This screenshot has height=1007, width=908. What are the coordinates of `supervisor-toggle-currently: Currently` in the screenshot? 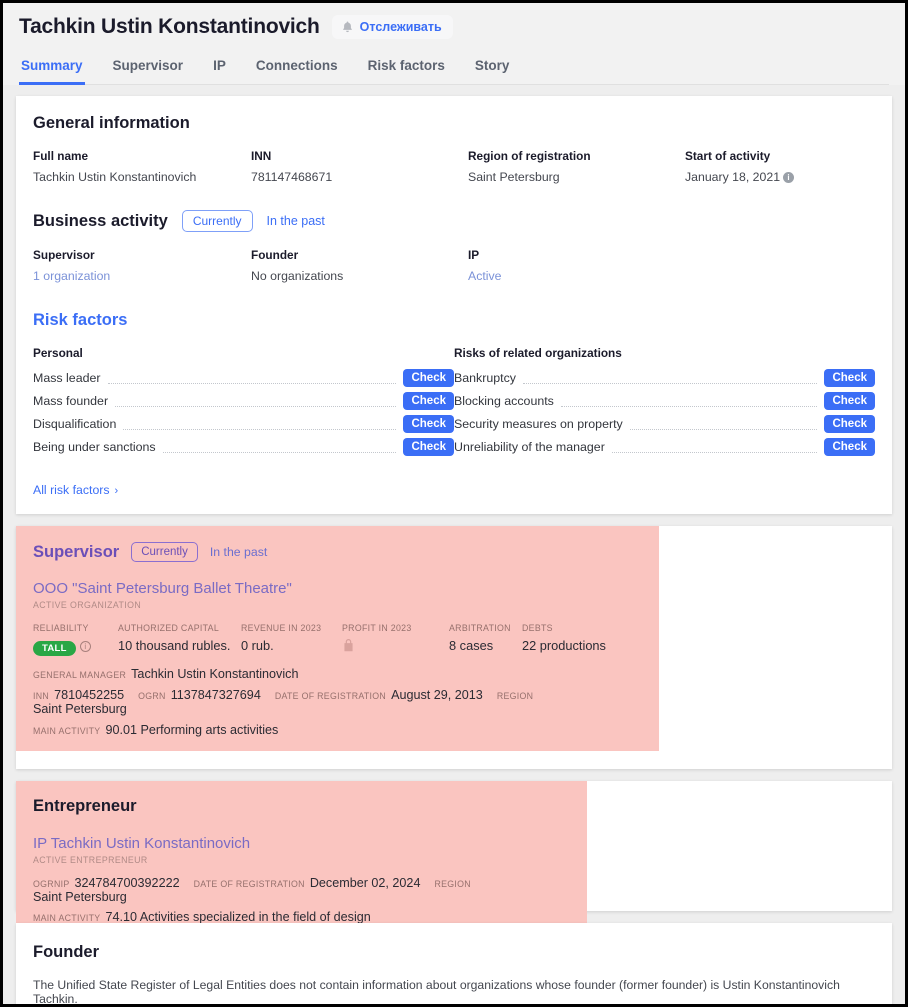 It's located at (164, 552).